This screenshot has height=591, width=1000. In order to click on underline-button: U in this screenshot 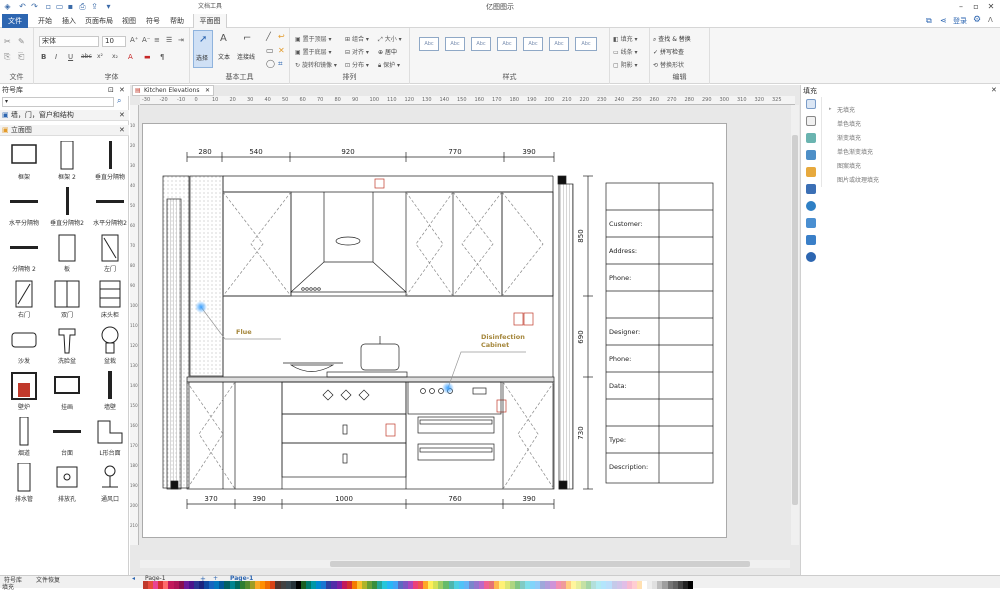, I will do `click(70, 57)`.